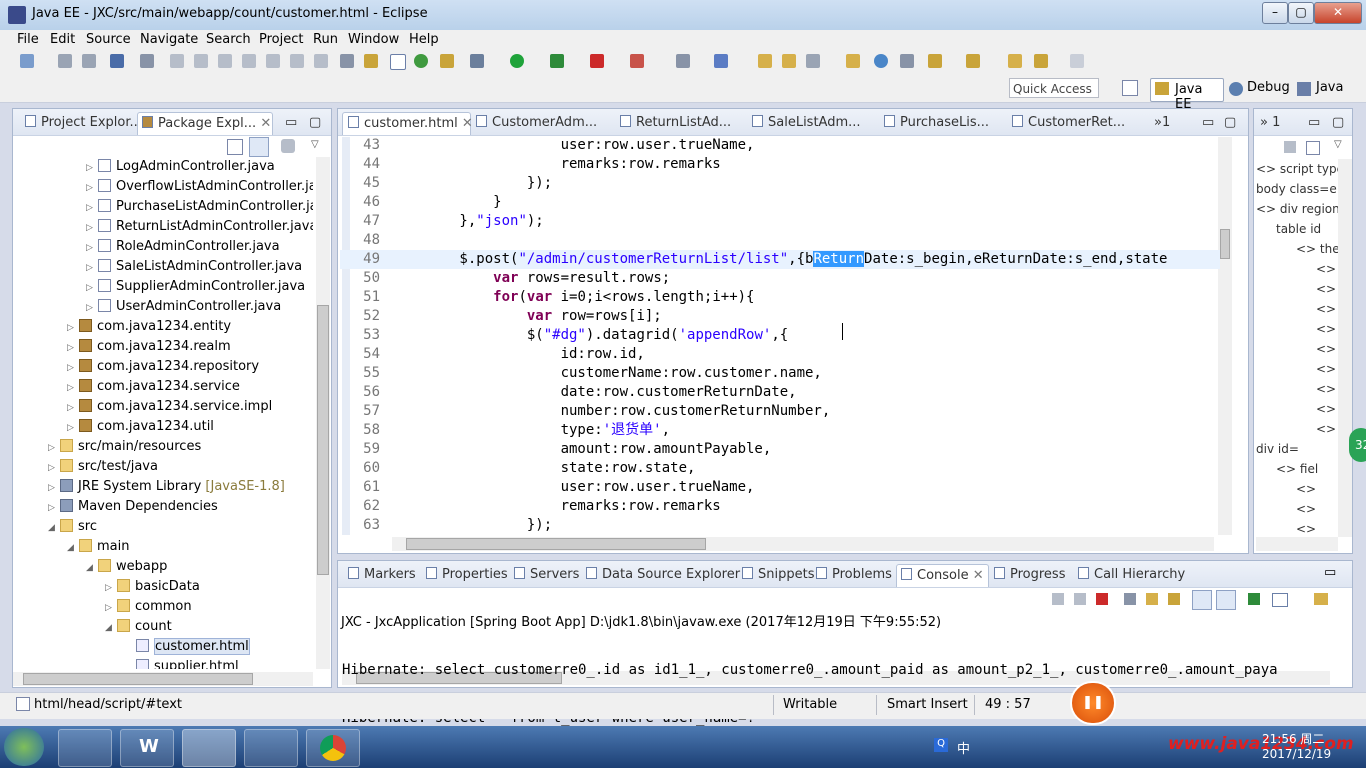 This screenshot has width=1366, height=768. What do you see at coordinates (398, 62) in the screenshot?
I see `toggle-mark-icon` at bounding box center [398, 62].